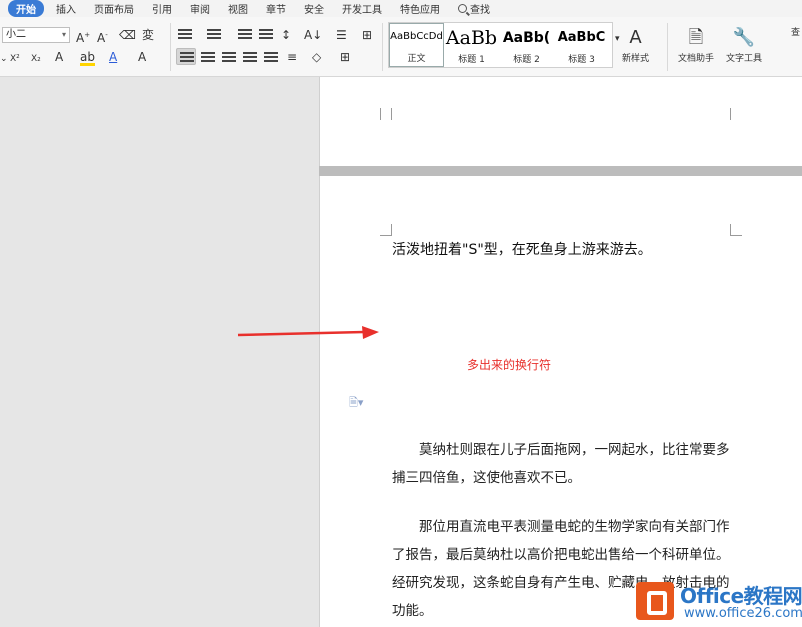  Describe the element at coordinates (66, 8) in the screenshot. I see `tab-insert: 插入` at that location.